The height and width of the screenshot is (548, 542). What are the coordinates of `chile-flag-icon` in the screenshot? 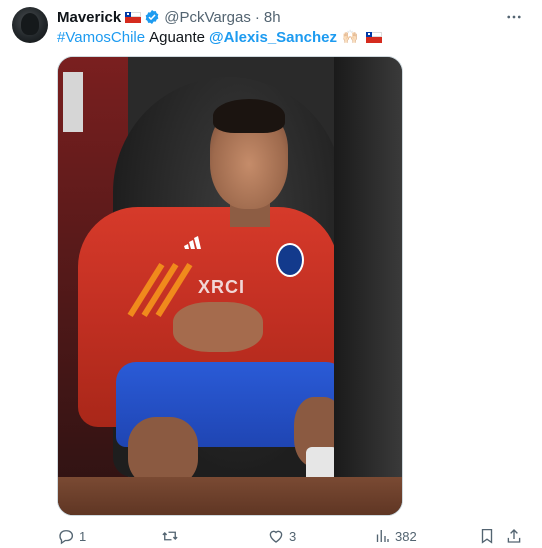 It's located at (133, 17).